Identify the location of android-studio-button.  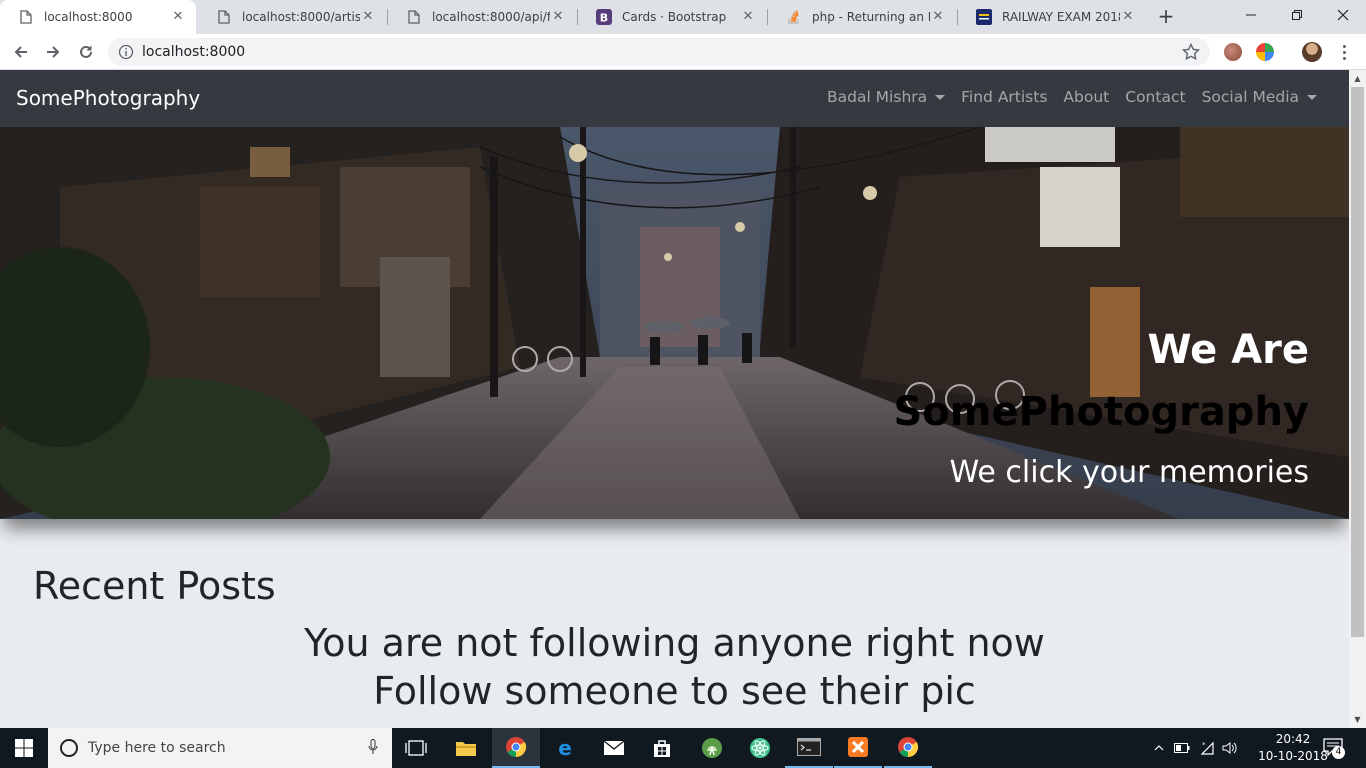
(712, 748).